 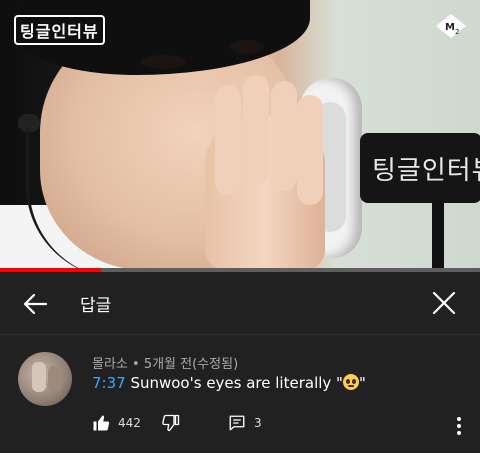 I want to click on thumbs-down-icon, so click(x=171, y=423).